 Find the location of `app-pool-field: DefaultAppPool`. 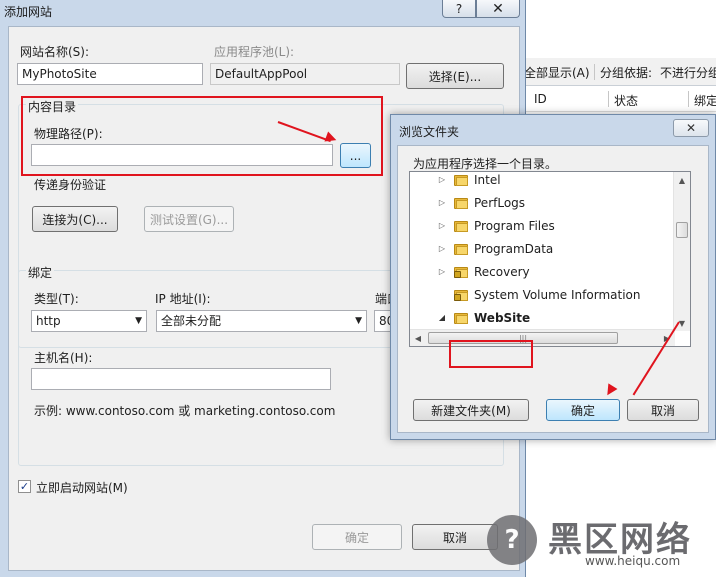

app-pool-field: DefaultAppPool is located at coordinates (305, 74).